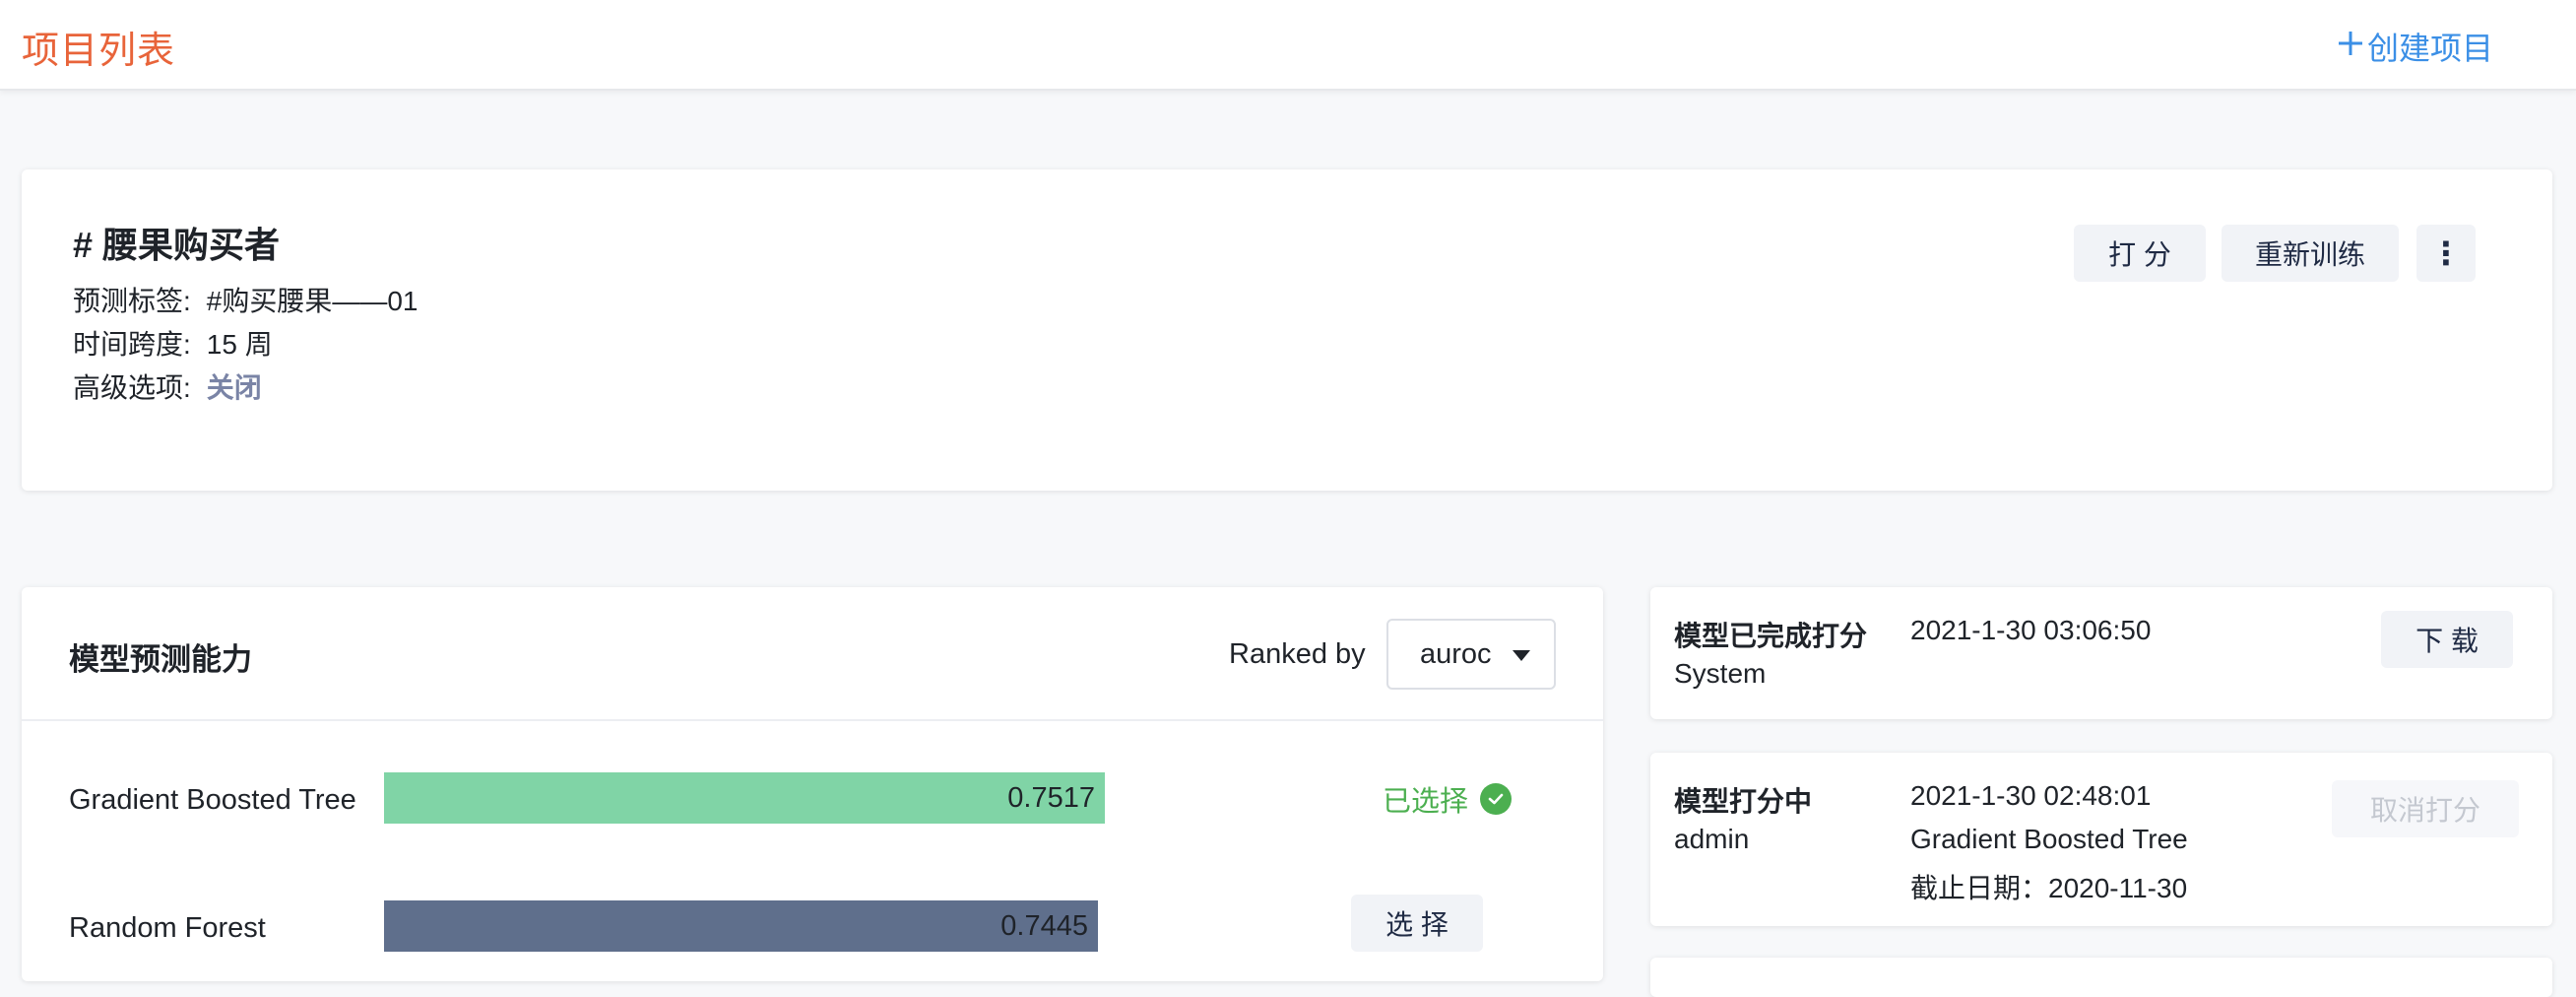 The width and height of the screenshot is (2576, 997). Describe the element at coordinates (2101, 977) in the screenshot. I see `activity-card` at that location.